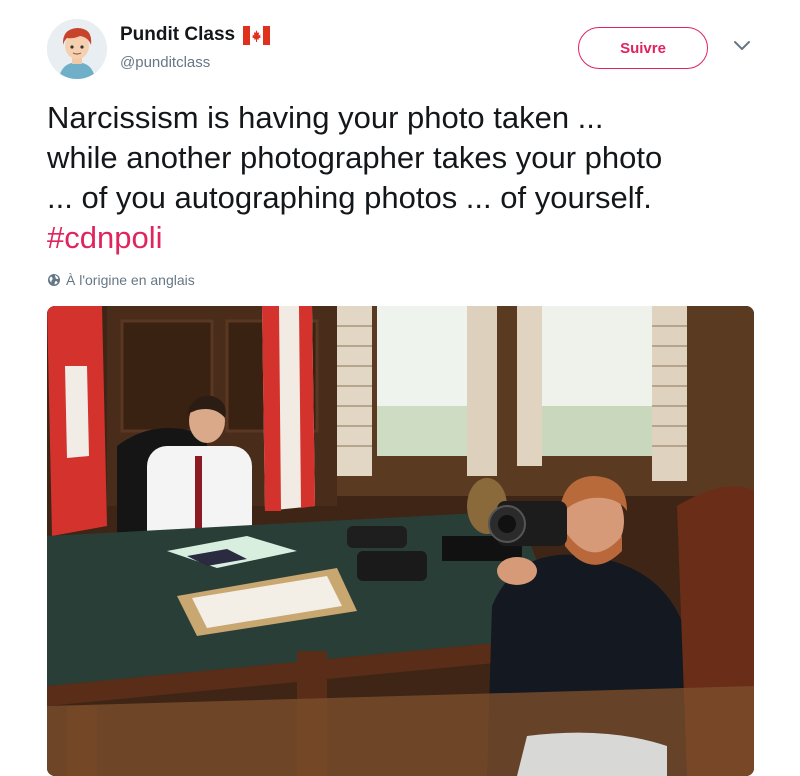 The height and width of the screenshot is (776, 800). What do you see at coordinates (165, 62) in the screenshot?
I see `user-handle: @punditclass` at bounding box center [165, 62].